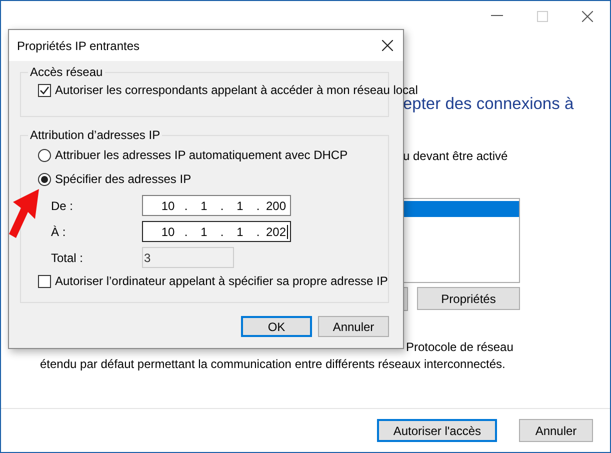 The image size is (611, 453). What do you see at coordinates (25, 214) in the screenshot?
I see `arrow-icon` at bounding box center [25, 214].